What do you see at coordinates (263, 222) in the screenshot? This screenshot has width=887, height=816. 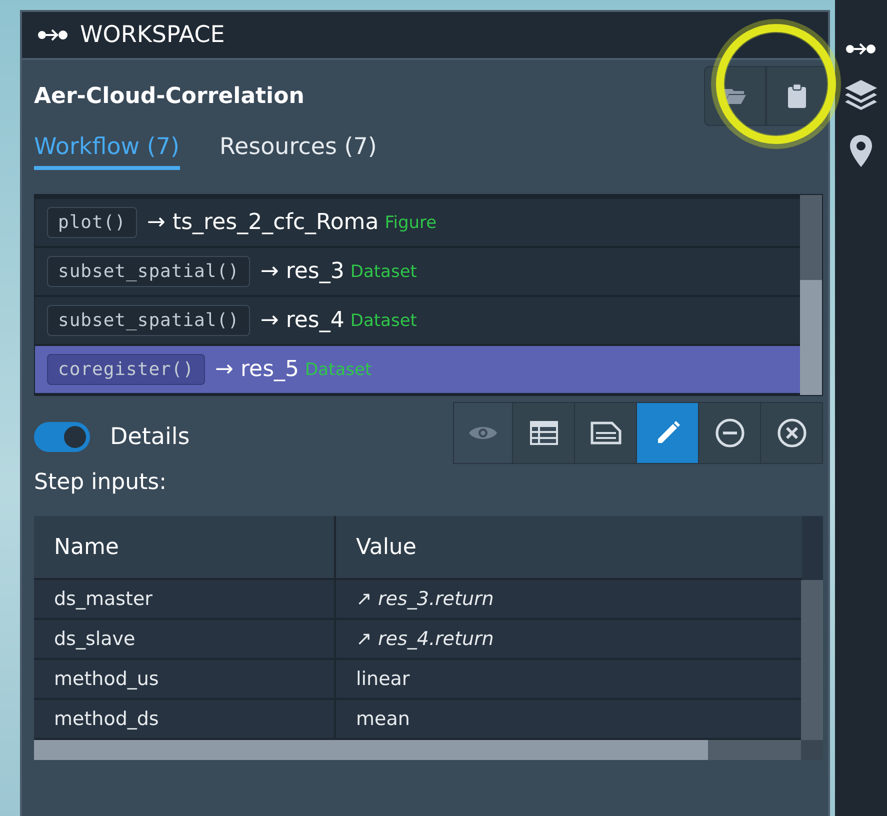 I see `step-result: → ts_res_2_cfc_Roma` at bounding box center [263, 222].